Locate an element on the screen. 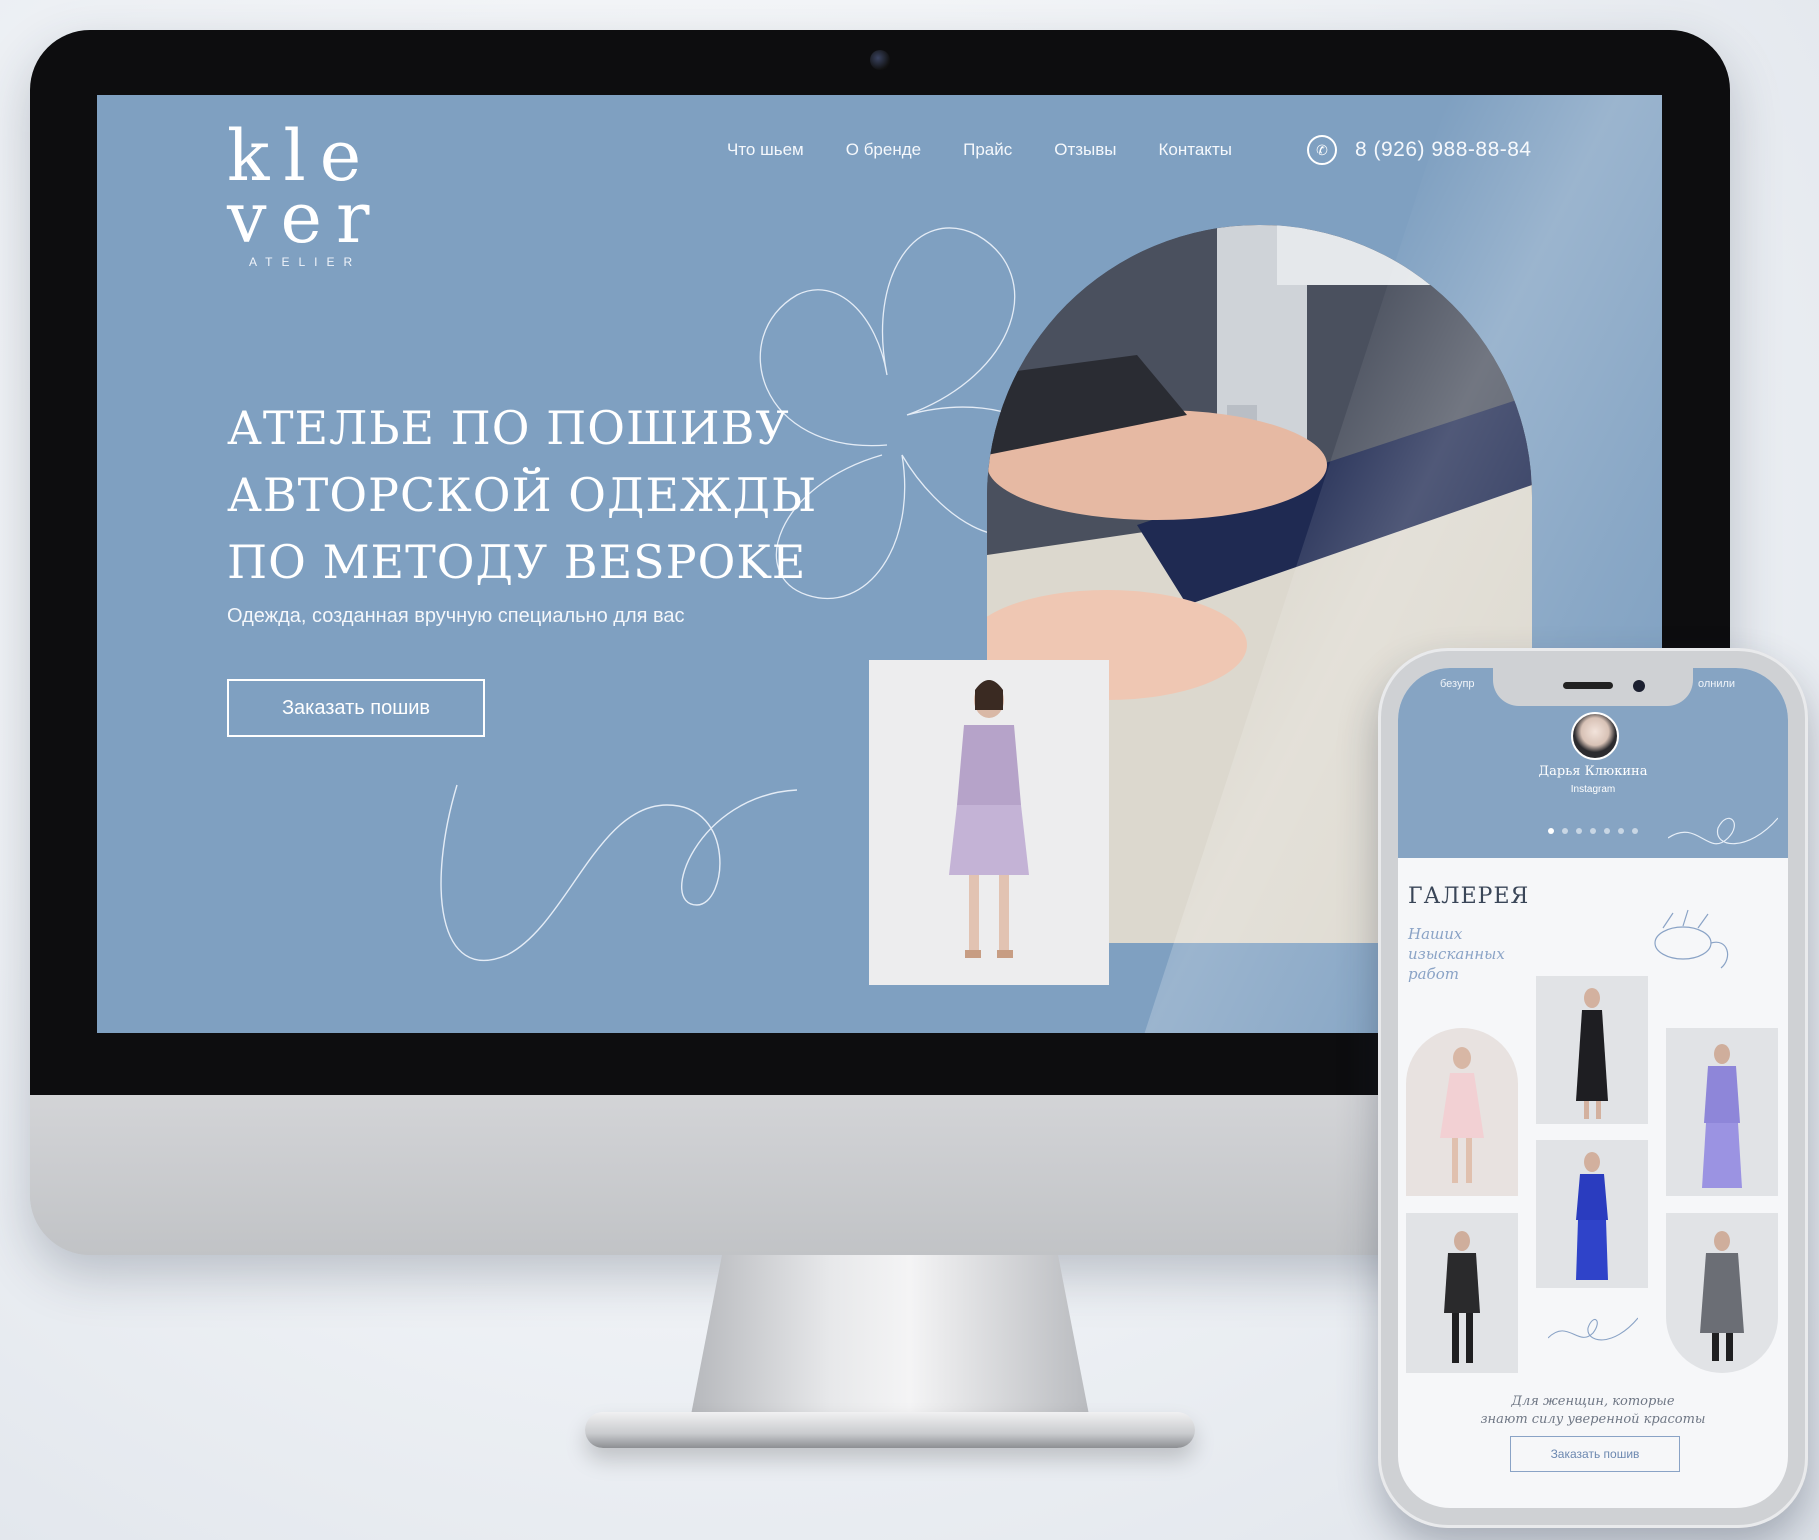 This screenshot has width=1819, height=1540. black-dress-illustration is located at coordinates (1592, 1053).